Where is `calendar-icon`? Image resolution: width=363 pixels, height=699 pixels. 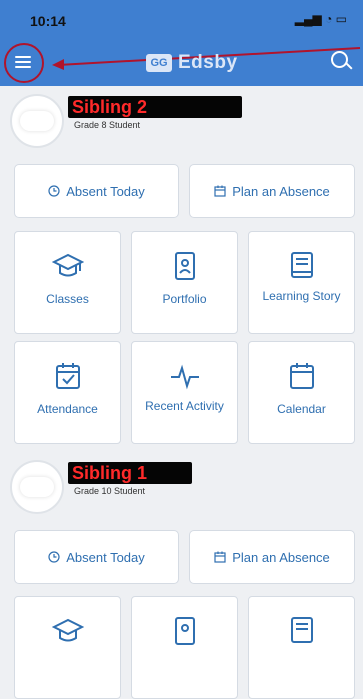 calendar-icon is located at coordinates (301, 376).